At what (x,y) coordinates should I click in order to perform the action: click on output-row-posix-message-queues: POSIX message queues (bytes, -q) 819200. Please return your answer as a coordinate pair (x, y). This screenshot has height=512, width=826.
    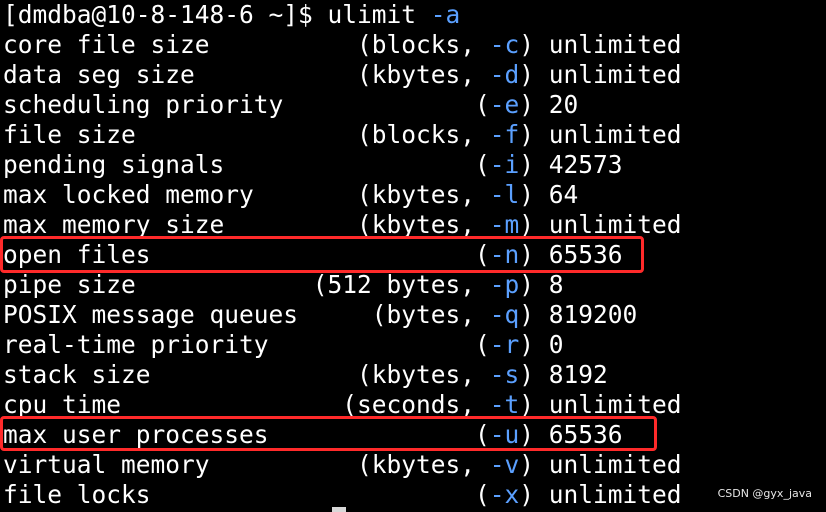
    Looking at the image, I should click on (320, 315).